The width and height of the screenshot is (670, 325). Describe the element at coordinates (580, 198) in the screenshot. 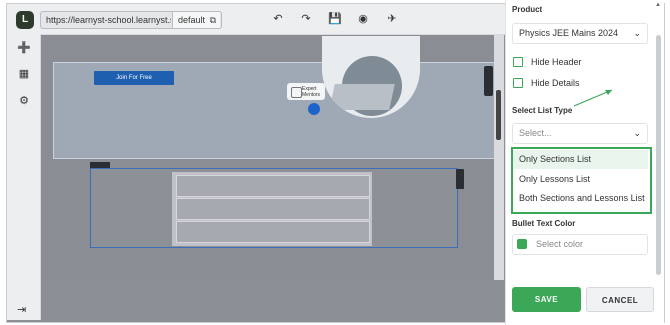

I see `option-both: Both Sections and Lessons List` at that location.